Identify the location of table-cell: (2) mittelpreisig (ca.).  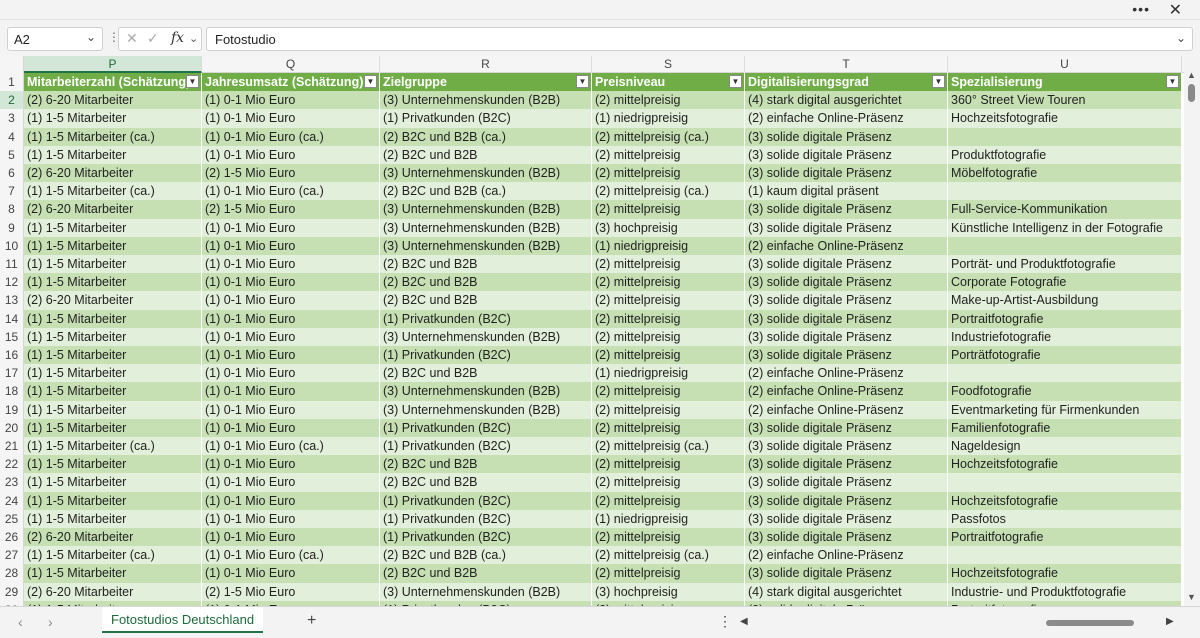
(668, 555).